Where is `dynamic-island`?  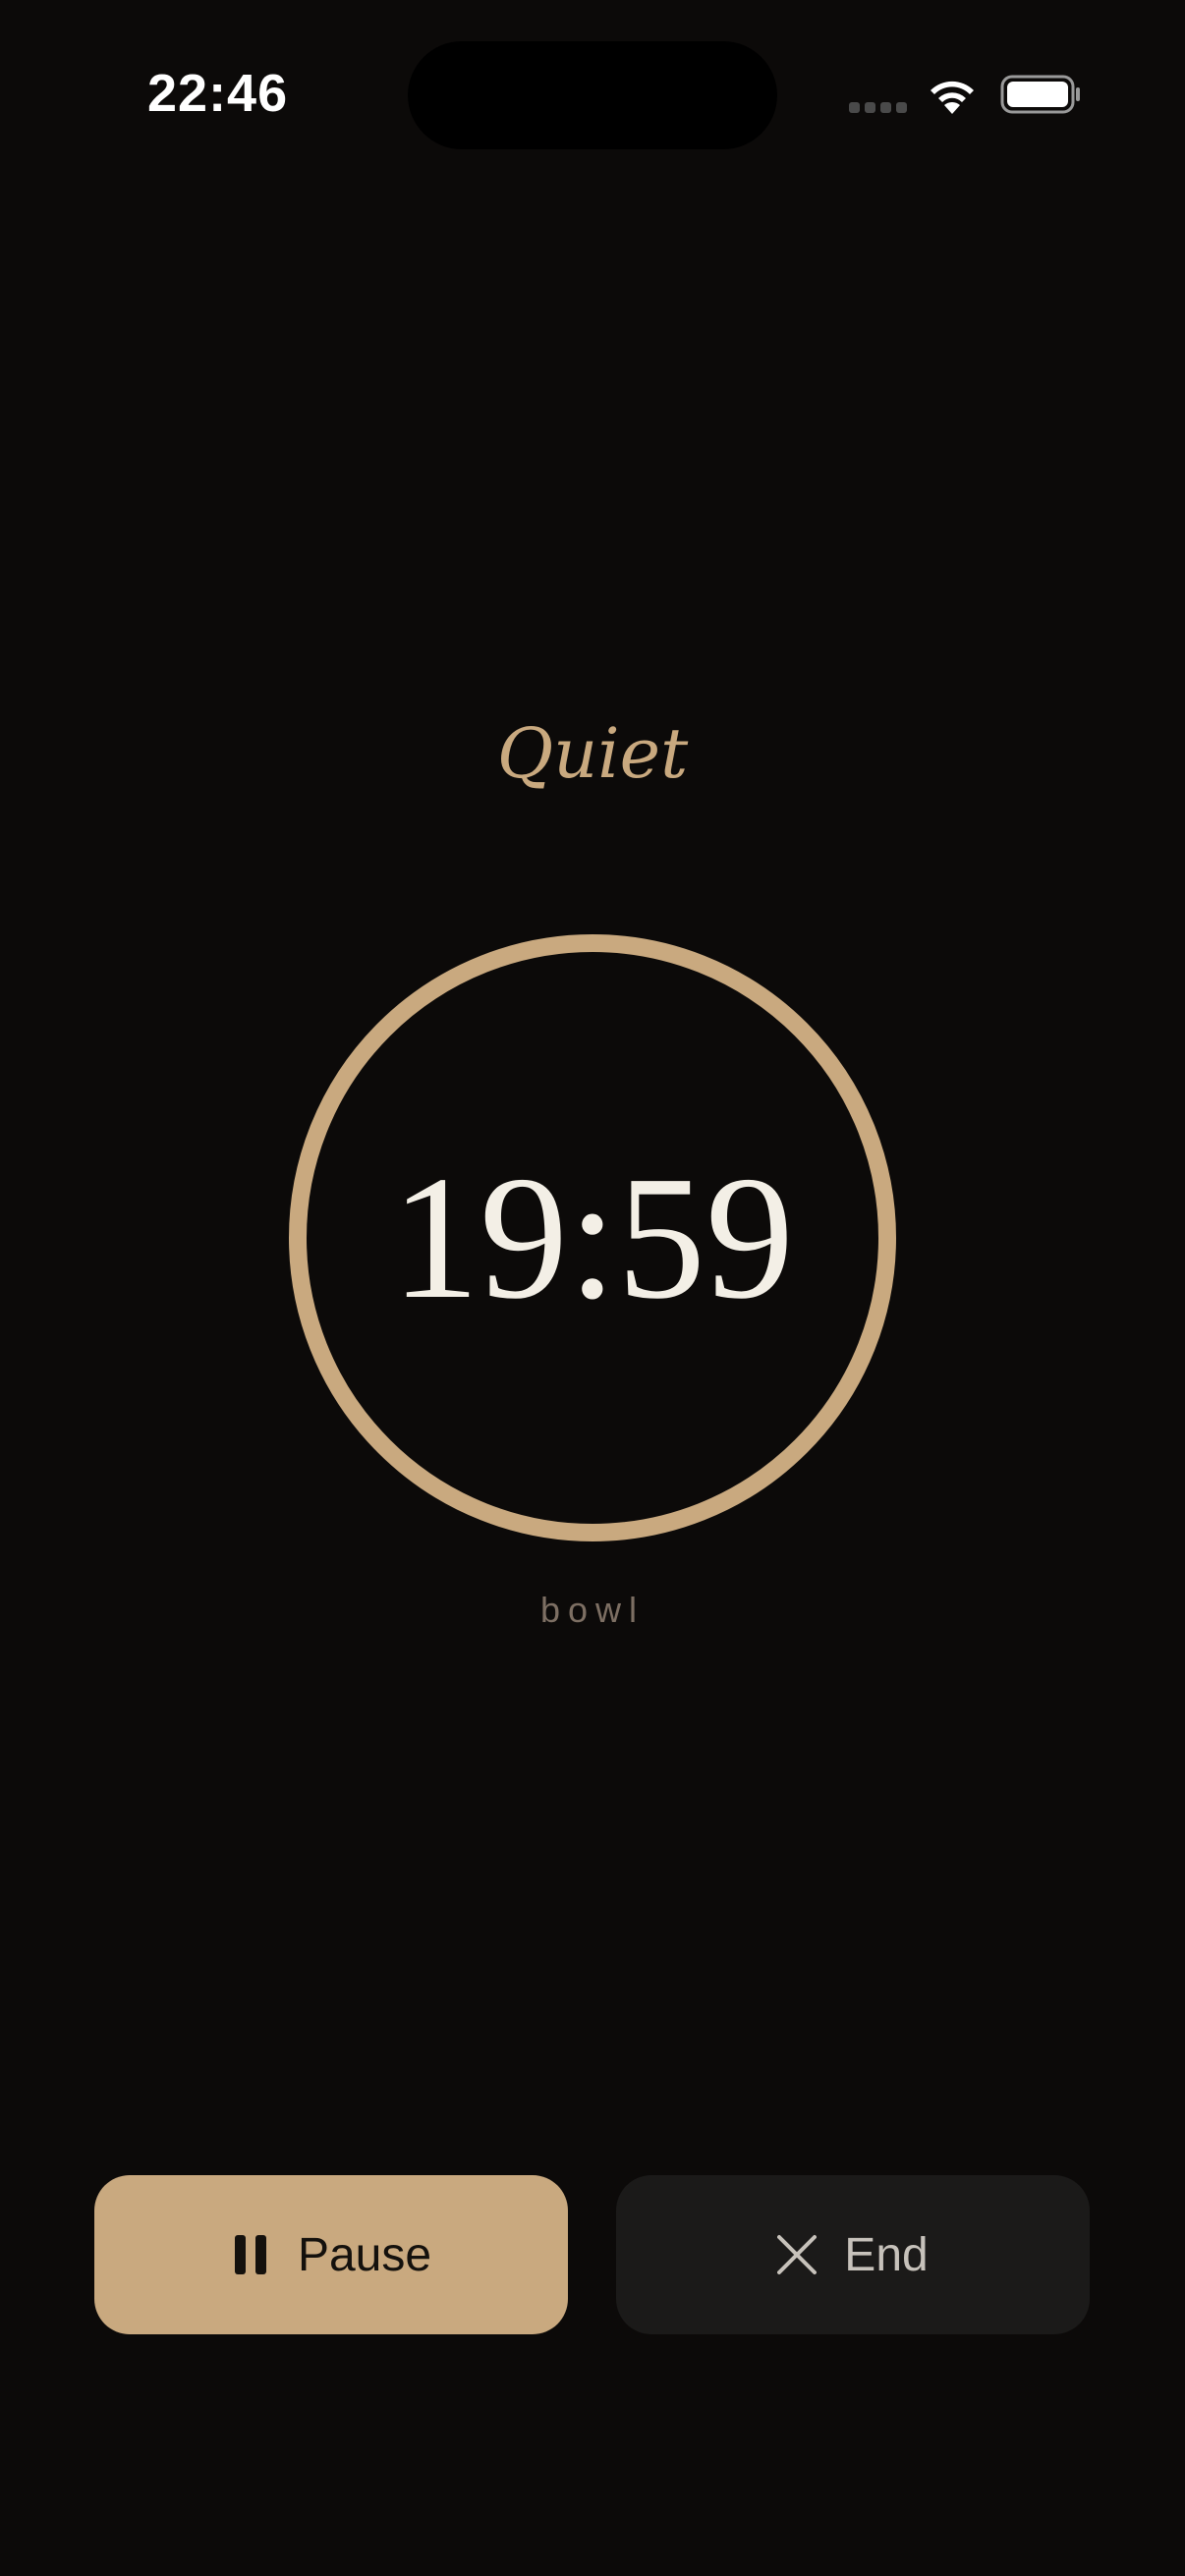 dynamic-island is located at coordinates (592, 95).